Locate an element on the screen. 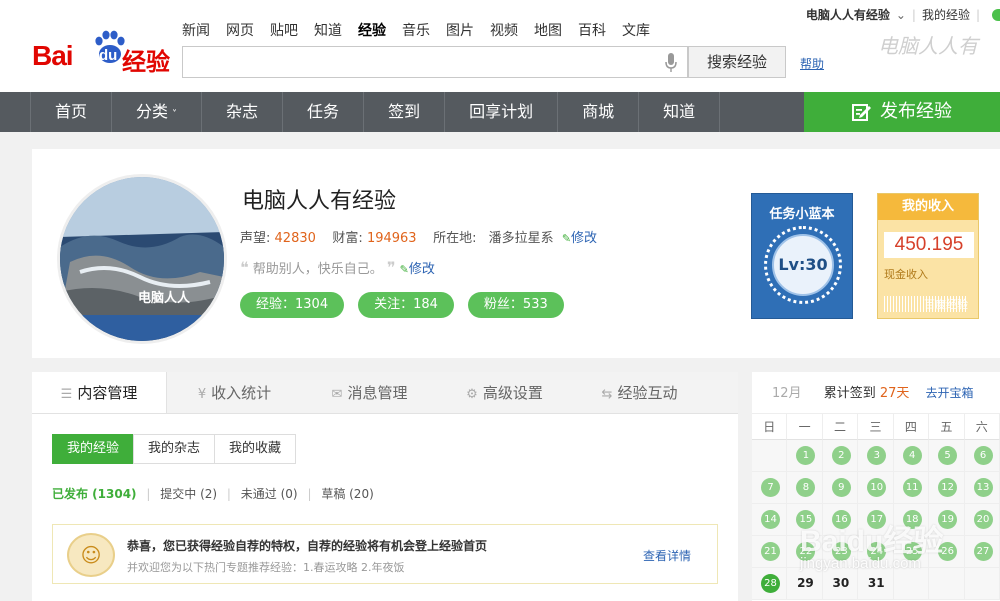 The height and width of the screenshot is (601, 1000). topnav-music: 音乐 is located at coordinates (416, 30).